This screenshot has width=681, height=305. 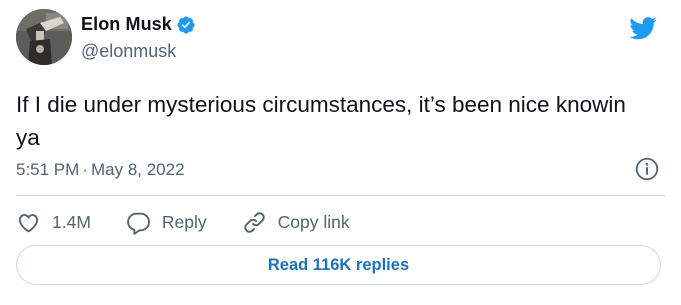 What do you see at coordinates (44, 37) in the screenshot?
I see `avatar` at bounding box center [44, 37].